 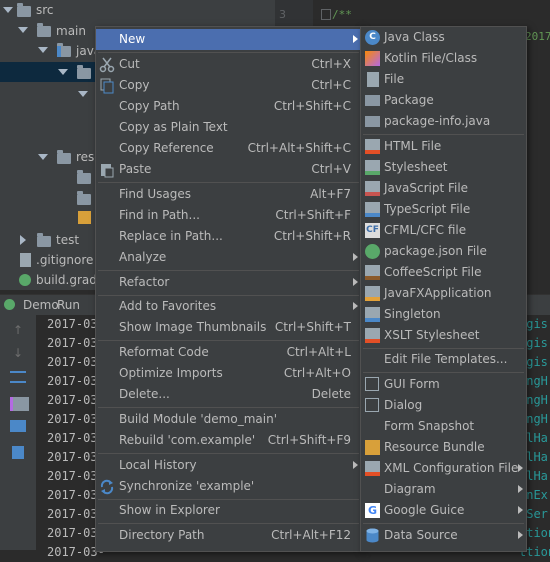 I want to click on menu-item-show-image-thumbnails: Show Image Thumbnails Ctrl+Shift+T, so click(x=228, y=327).